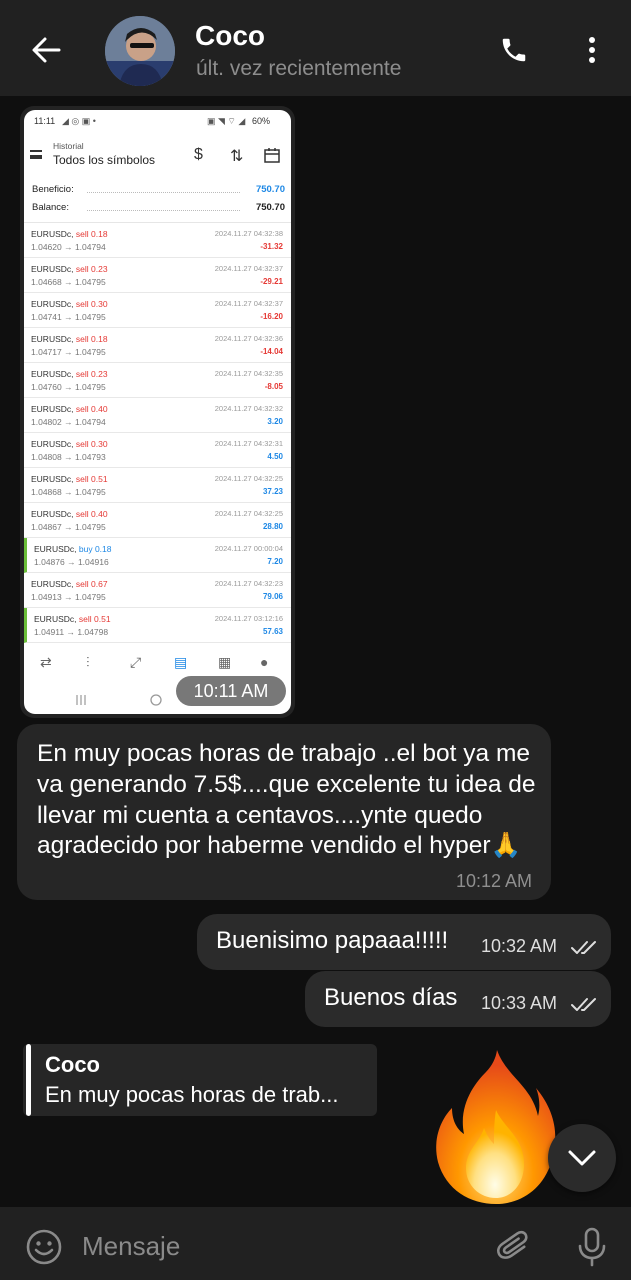  Describe the element at coordinates (181, 662) in the screenshot. I see `history-icon: ▤` at that location.